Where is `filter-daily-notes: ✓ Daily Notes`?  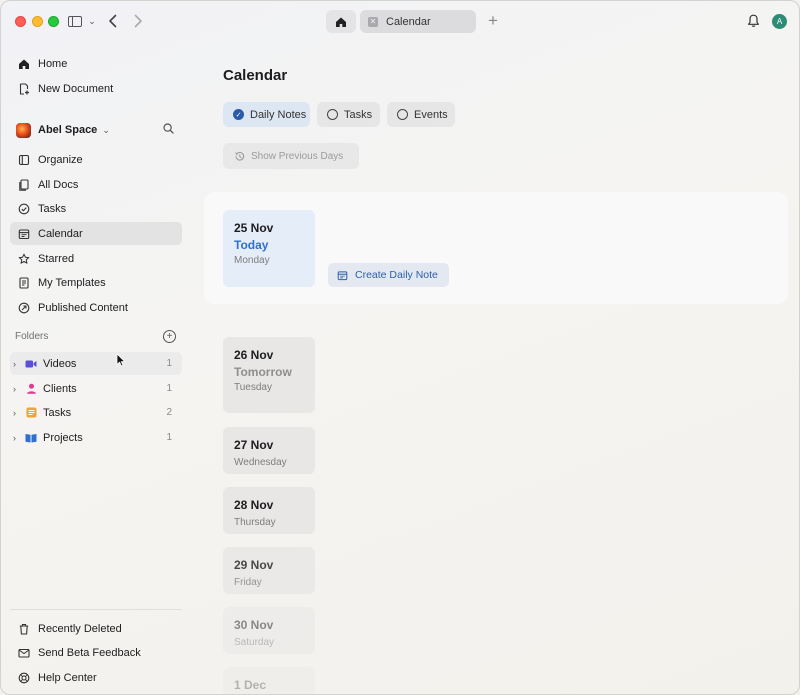 filter-daily-notes: ✓ Daily Notes is located at coordinates (266, 114).